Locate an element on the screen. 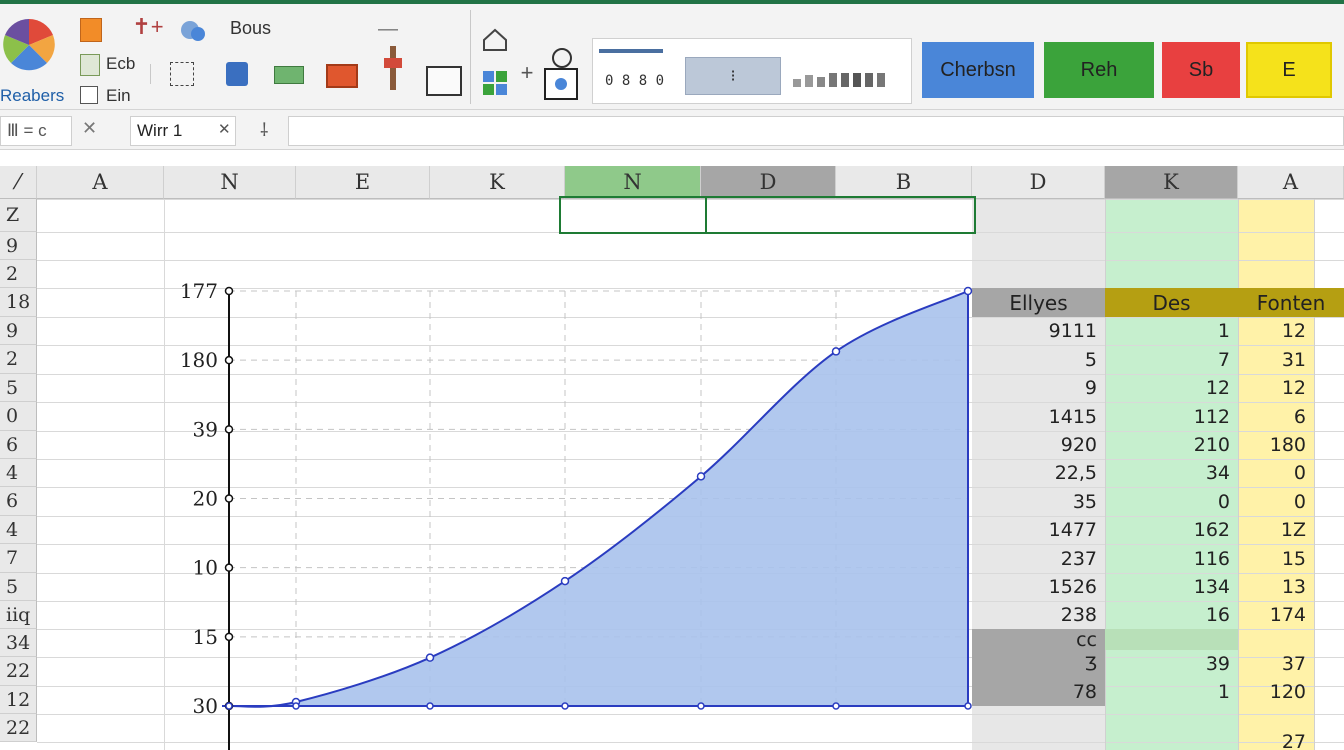 This screenshot has width=1344, height=750. row-header: iiq is located at coordinates (18, 615).